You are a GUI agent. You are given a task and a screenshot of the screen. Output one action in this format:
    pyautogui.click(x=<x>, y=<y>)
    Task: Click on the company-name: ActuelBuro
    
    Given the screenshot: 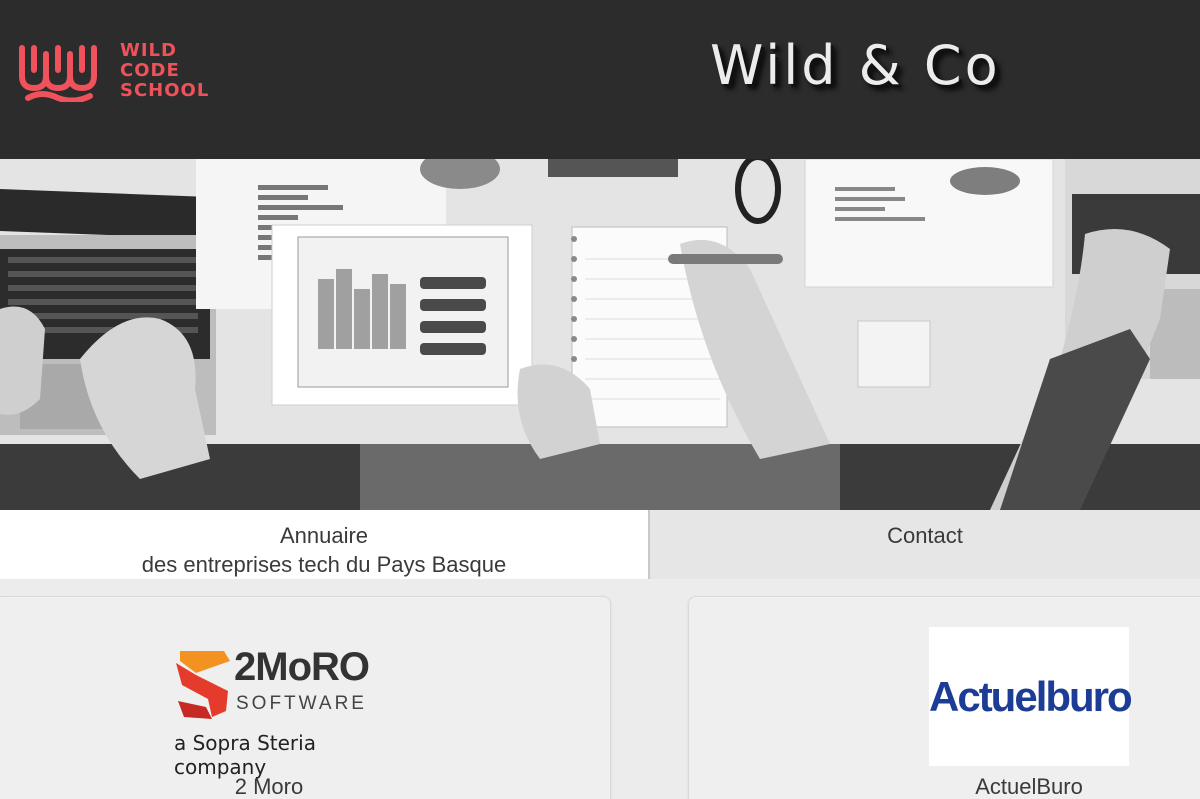 What is the action you would take?
    pyautogui.click(x=1029, y=786)
    